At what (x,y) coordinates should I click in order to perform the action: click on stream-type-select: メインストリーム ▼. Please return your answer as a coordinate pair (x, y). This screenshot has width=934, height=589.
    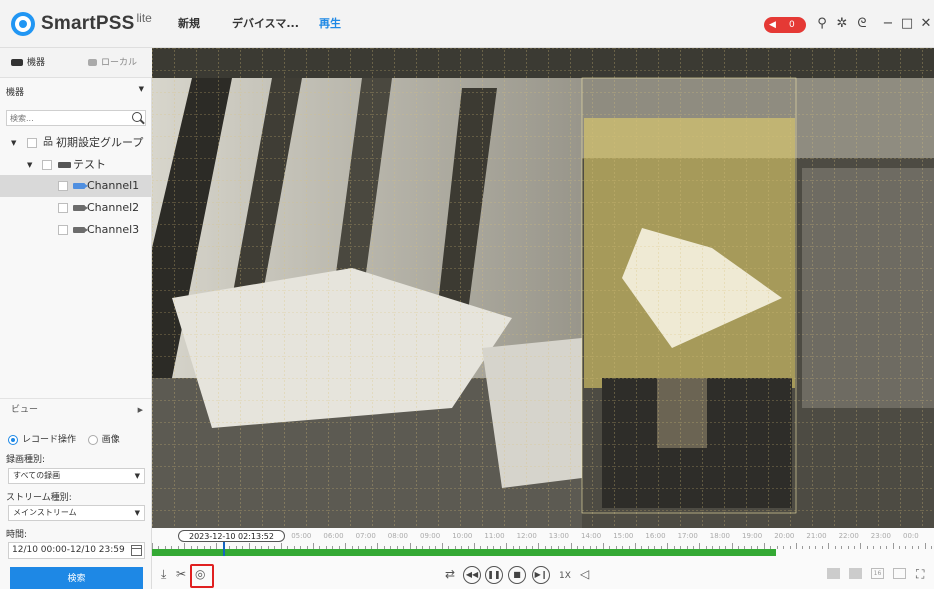
    Looking at the image, I should click on (76, 513).